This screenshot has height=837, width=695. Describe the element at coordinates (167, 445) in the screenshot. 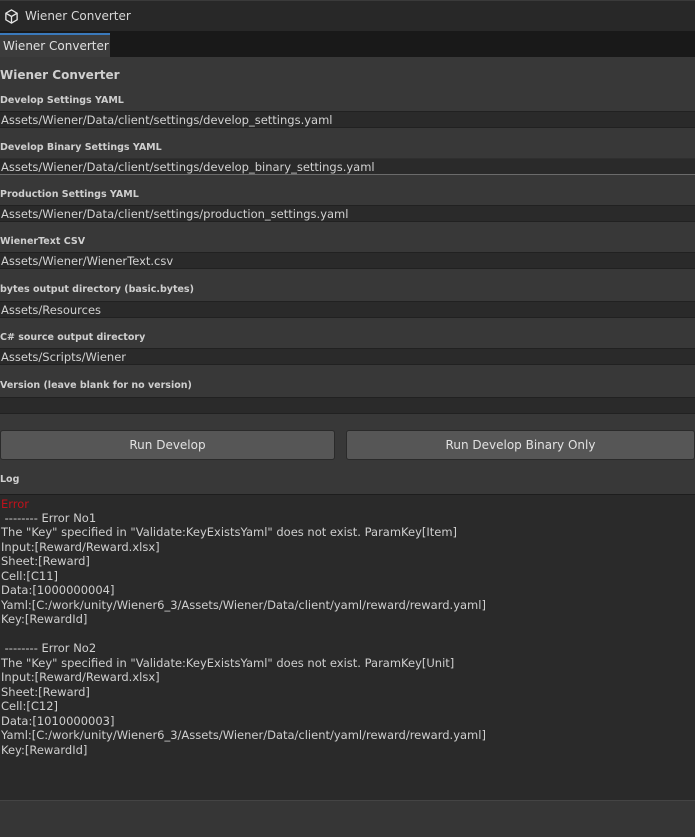

I see `run-develop-button: Run Develop` at that location.